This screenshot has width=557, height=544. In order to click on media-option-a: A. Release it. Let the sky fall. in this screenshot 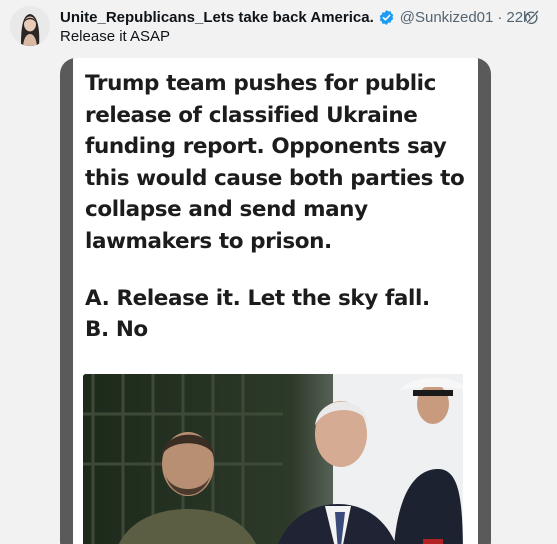, I will do `click(257, 298)`.